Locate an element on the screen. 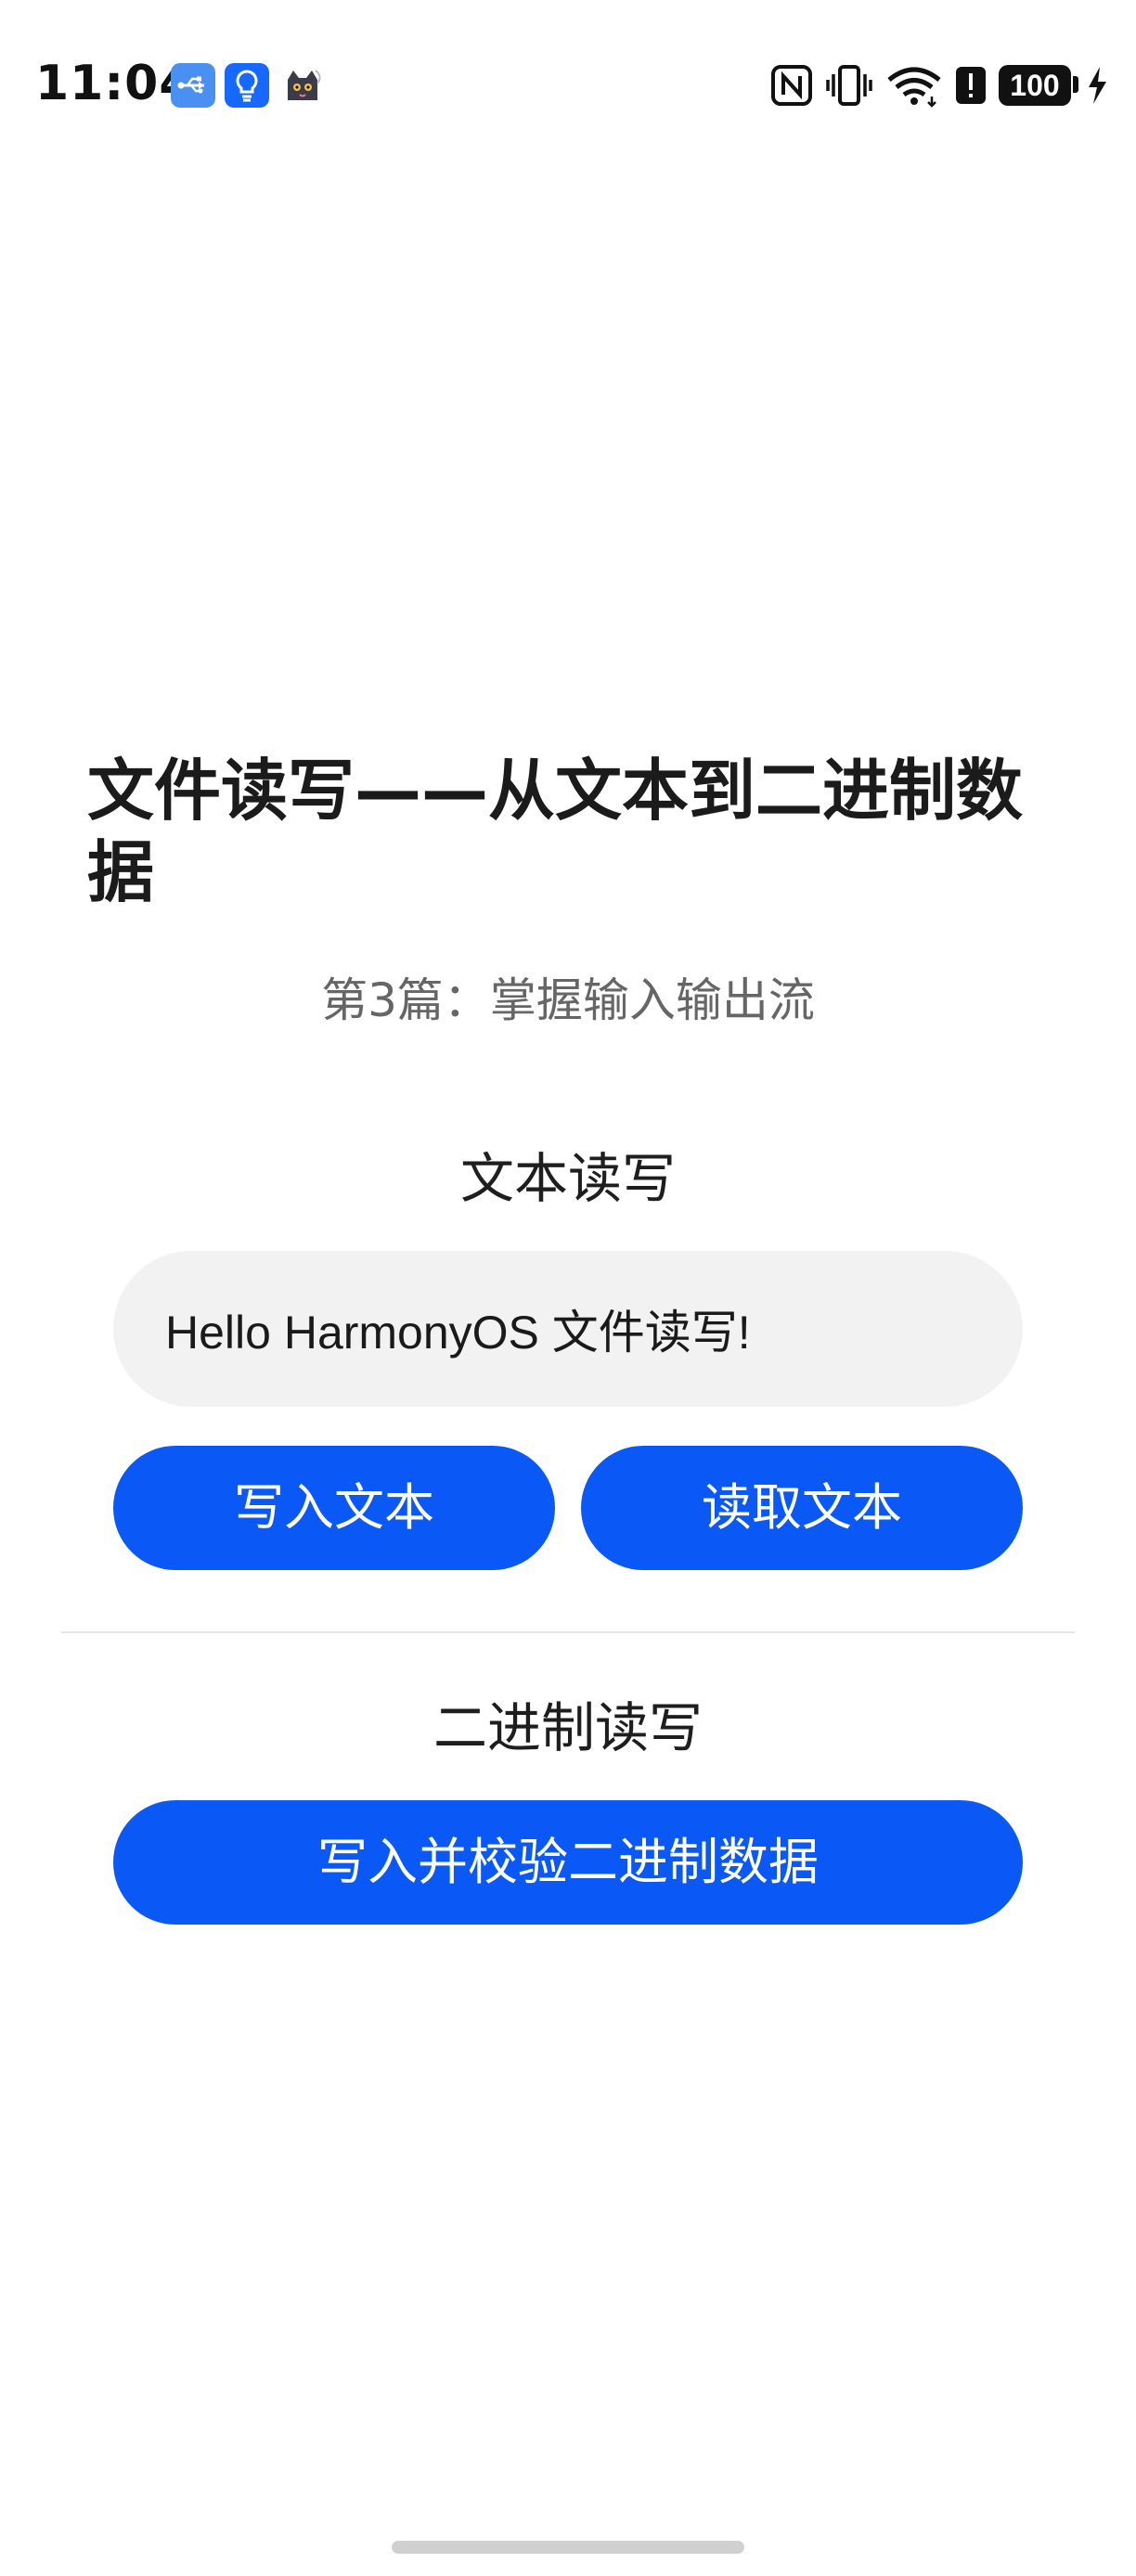 The width and height of the screenshot is (1136, 2576). home-indicator is located at coordinates (568, 2547).